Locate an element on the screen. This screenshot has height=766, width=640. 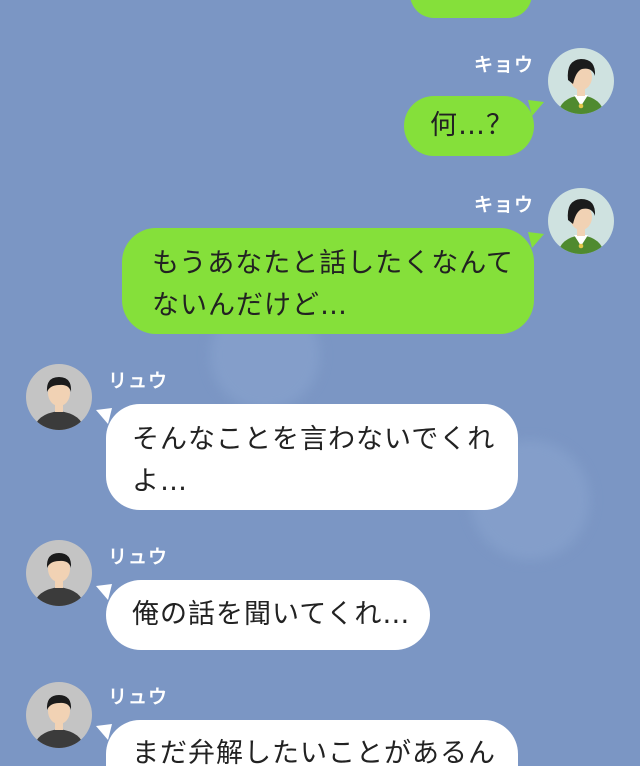
message-text: もうあなたと話したくなんて is located at coordinates (333, 263).